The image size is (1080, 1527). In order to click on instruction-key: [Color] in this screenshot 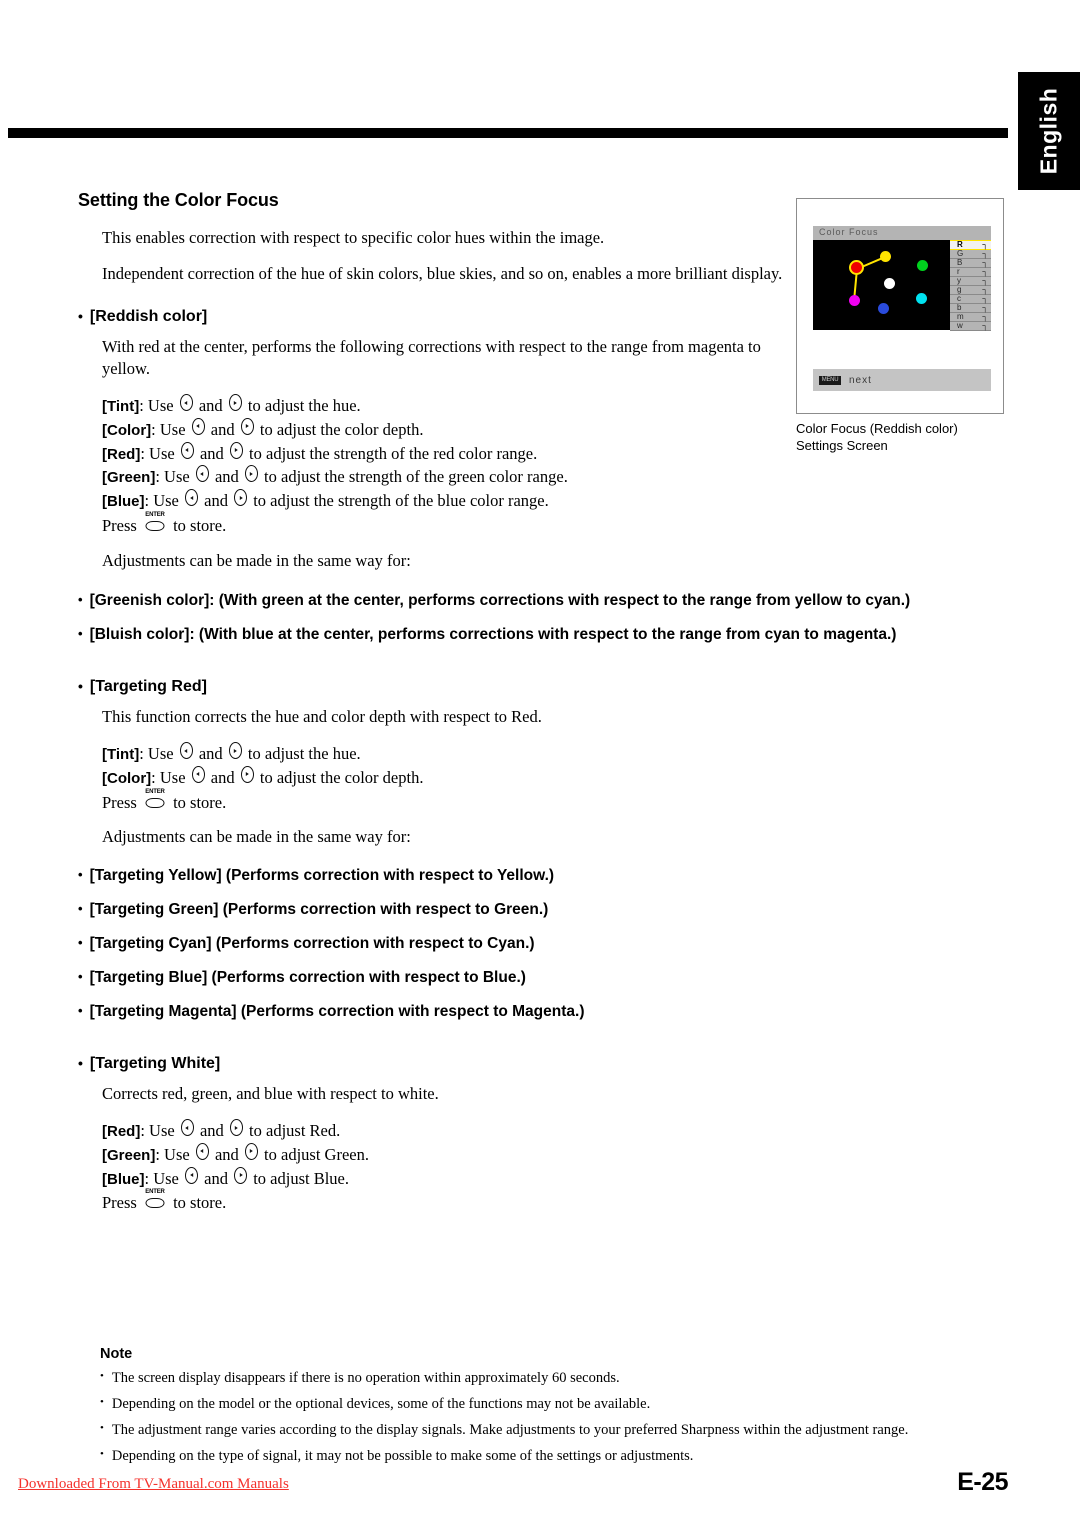, I will do `click(127, 430)`.